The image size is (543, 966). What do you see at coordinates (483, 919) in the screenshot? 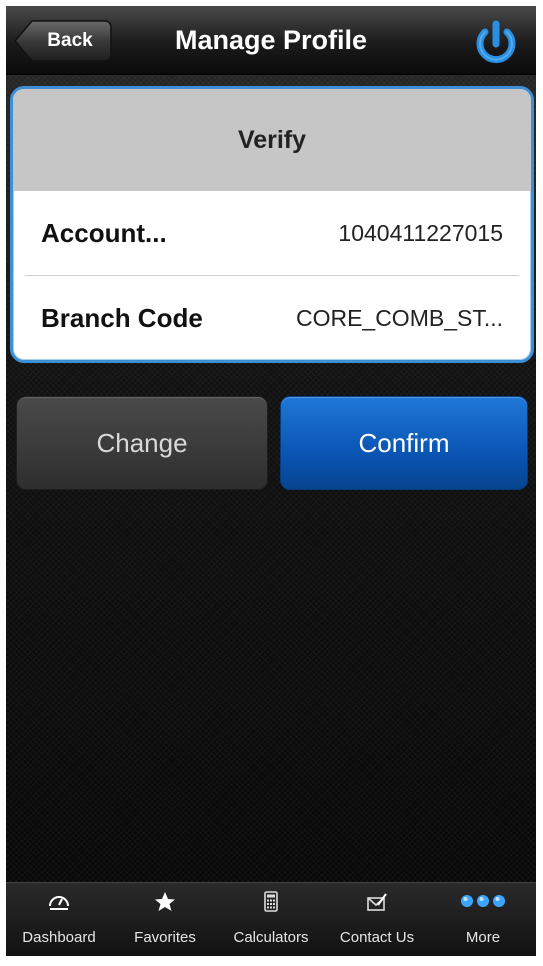
I see `tab-more: More` at bounding box center [483, 919].